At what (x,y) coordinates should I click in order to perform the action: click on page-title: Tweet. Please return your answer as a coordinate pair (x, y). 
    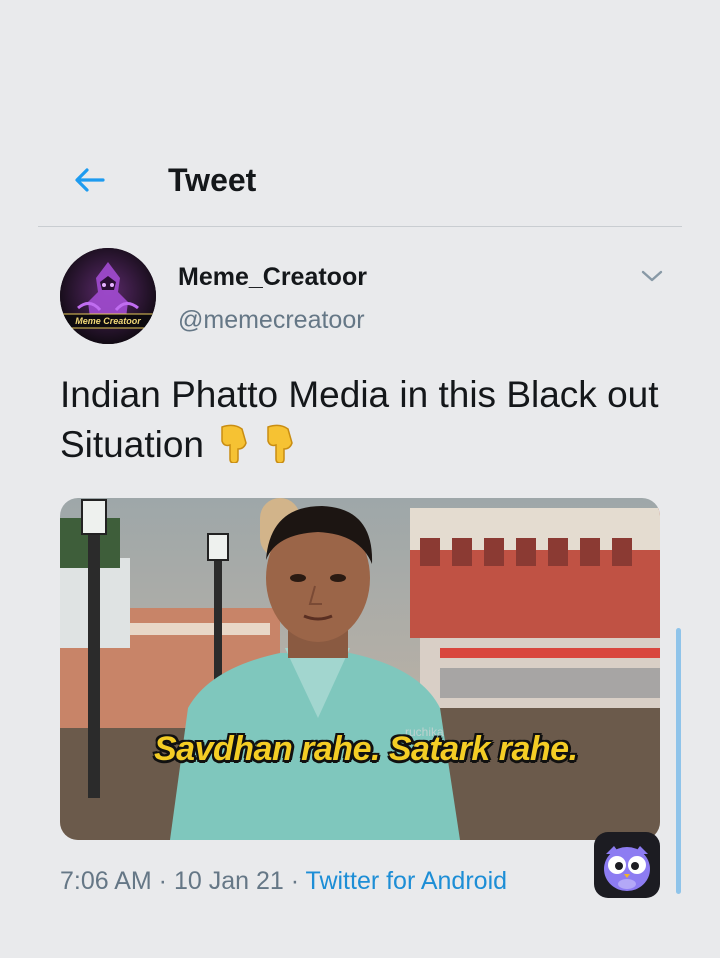
    Looking at the image, I should click on (212, 180).